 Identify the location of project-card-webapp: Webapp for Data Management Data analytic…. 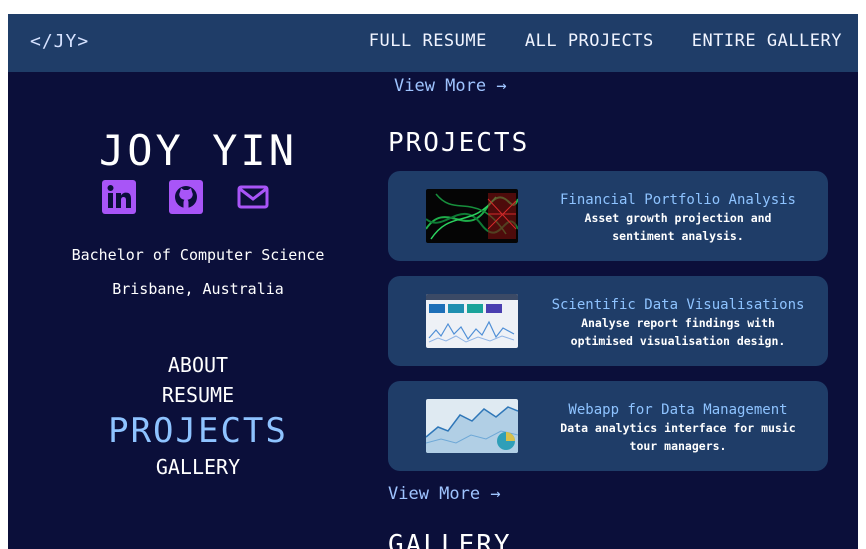
(608, 426).